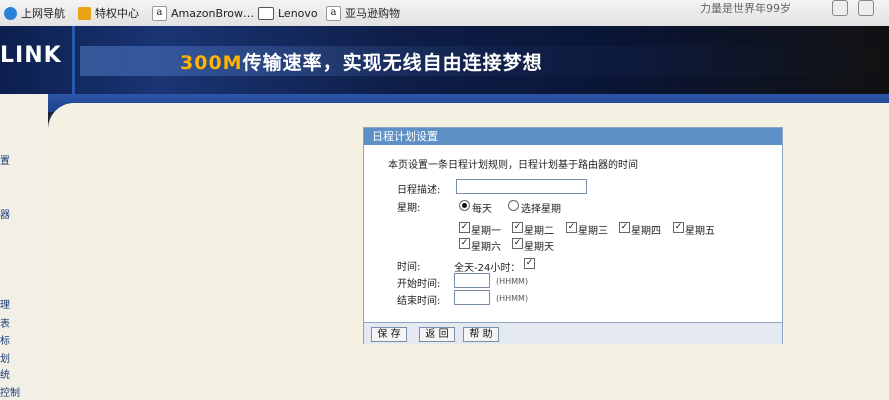  I want to click on day-label: 星期六, so click(486, 247).